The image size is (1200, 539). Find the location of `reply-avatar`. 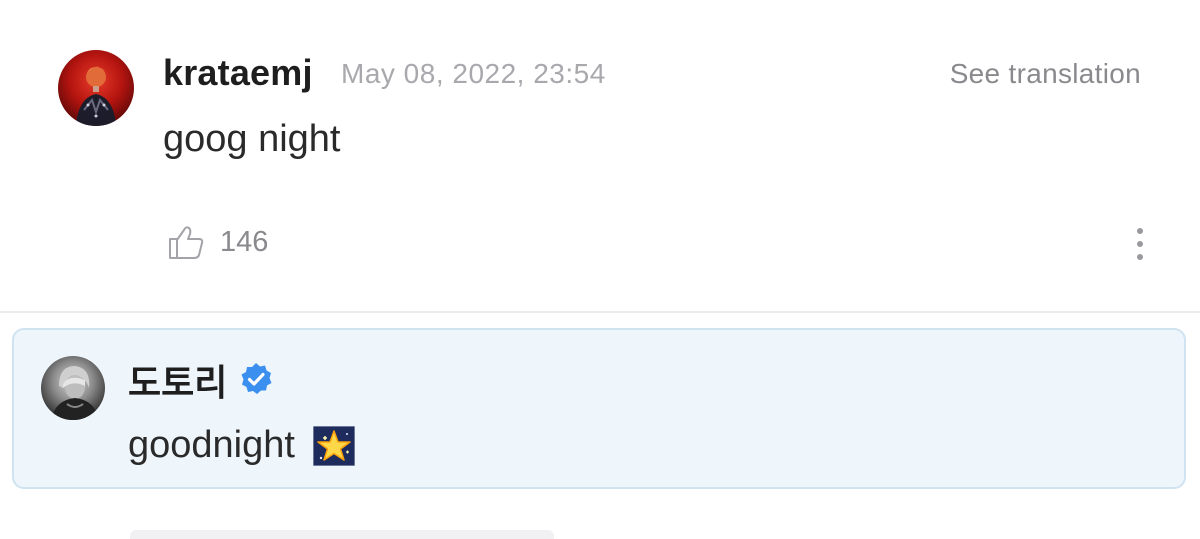

reply-avatar is located at coordinates (73, 388).